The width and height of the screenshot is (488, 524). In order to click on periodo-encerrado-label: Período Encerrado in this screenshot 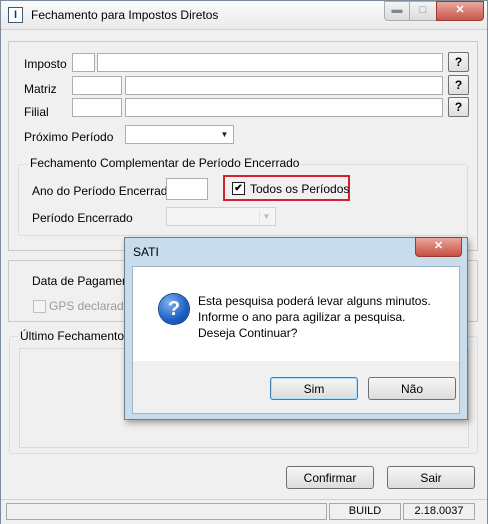, I will do `click(82, 218)`.